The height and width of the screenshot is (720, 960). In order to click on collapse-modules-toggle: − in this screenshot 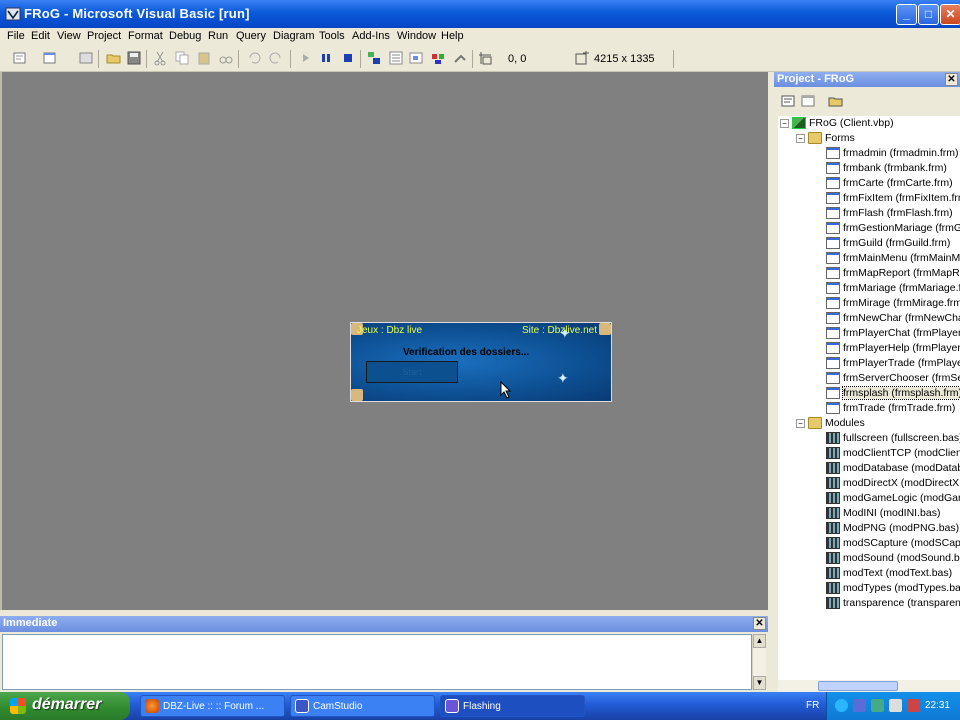, I will do `click(800, 423)`.